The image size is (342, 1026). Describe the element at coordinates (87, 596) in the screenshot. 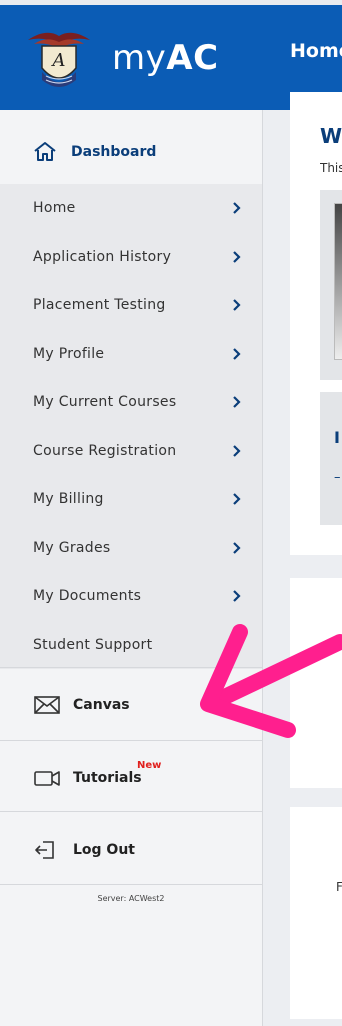

I see `sidebar-item-label: My Documents` at that location.